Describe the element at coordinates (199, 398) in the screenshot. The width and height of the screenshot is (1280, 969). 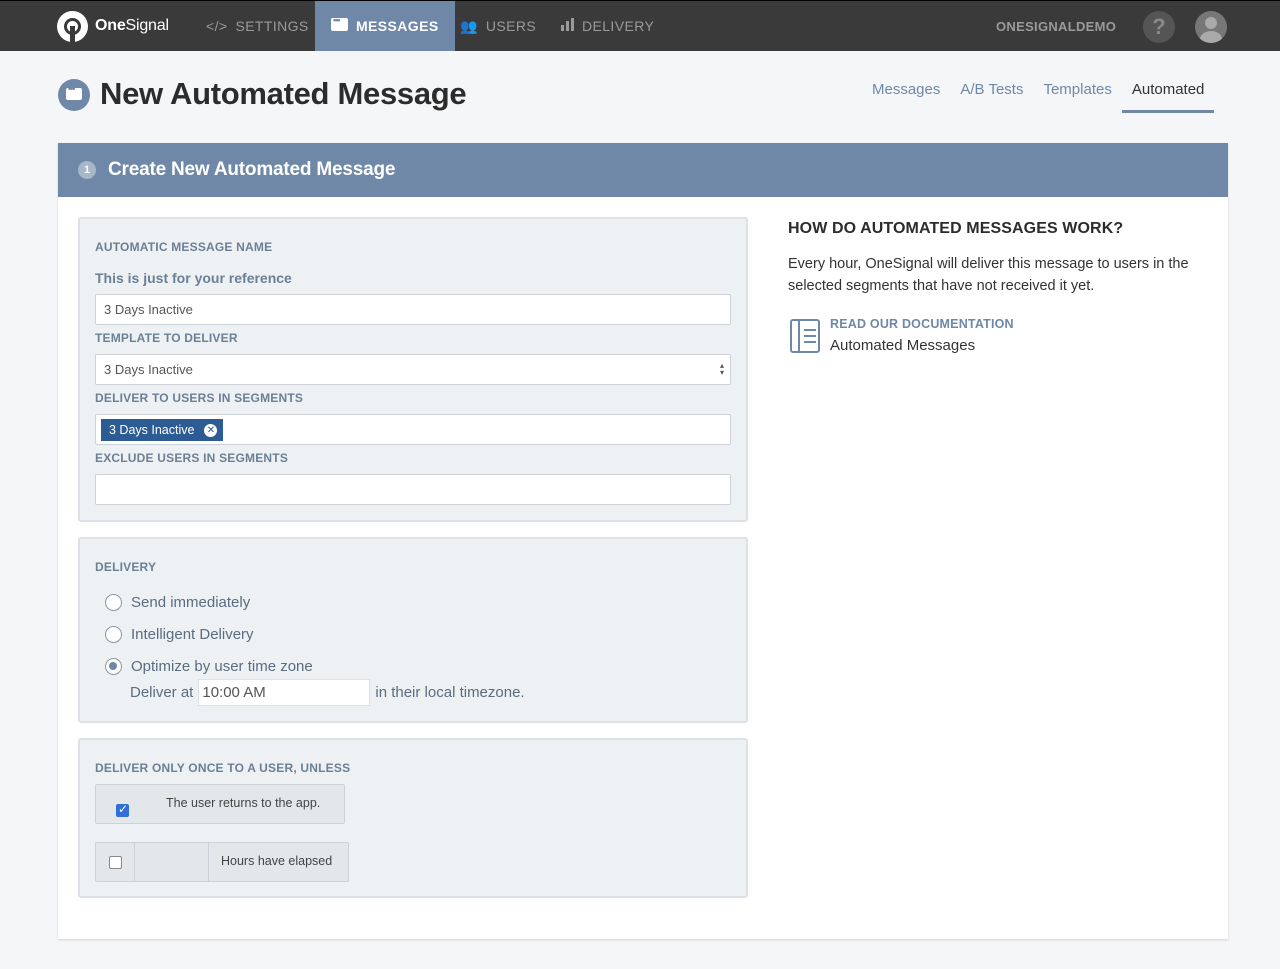
I see `segments-label: DELIVER TO USERS IN SEGMENTS` at that location.